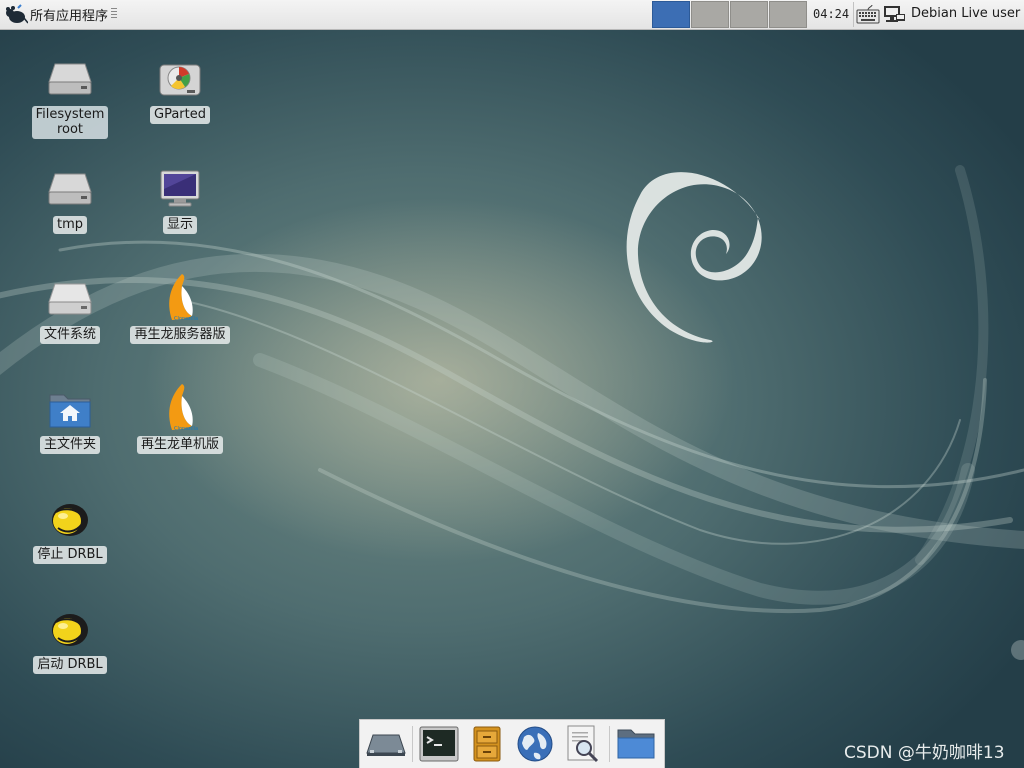  Describe the element at coordinates (868, 15) in the screenshot. I see `keyboard-icon` at that location.